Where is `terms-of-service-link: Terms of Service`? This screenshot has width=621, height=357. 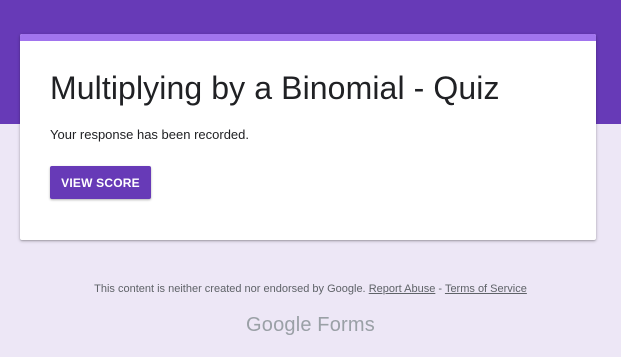
terms-of-service-link: Terms of Service is located at coordinates (486, 289).